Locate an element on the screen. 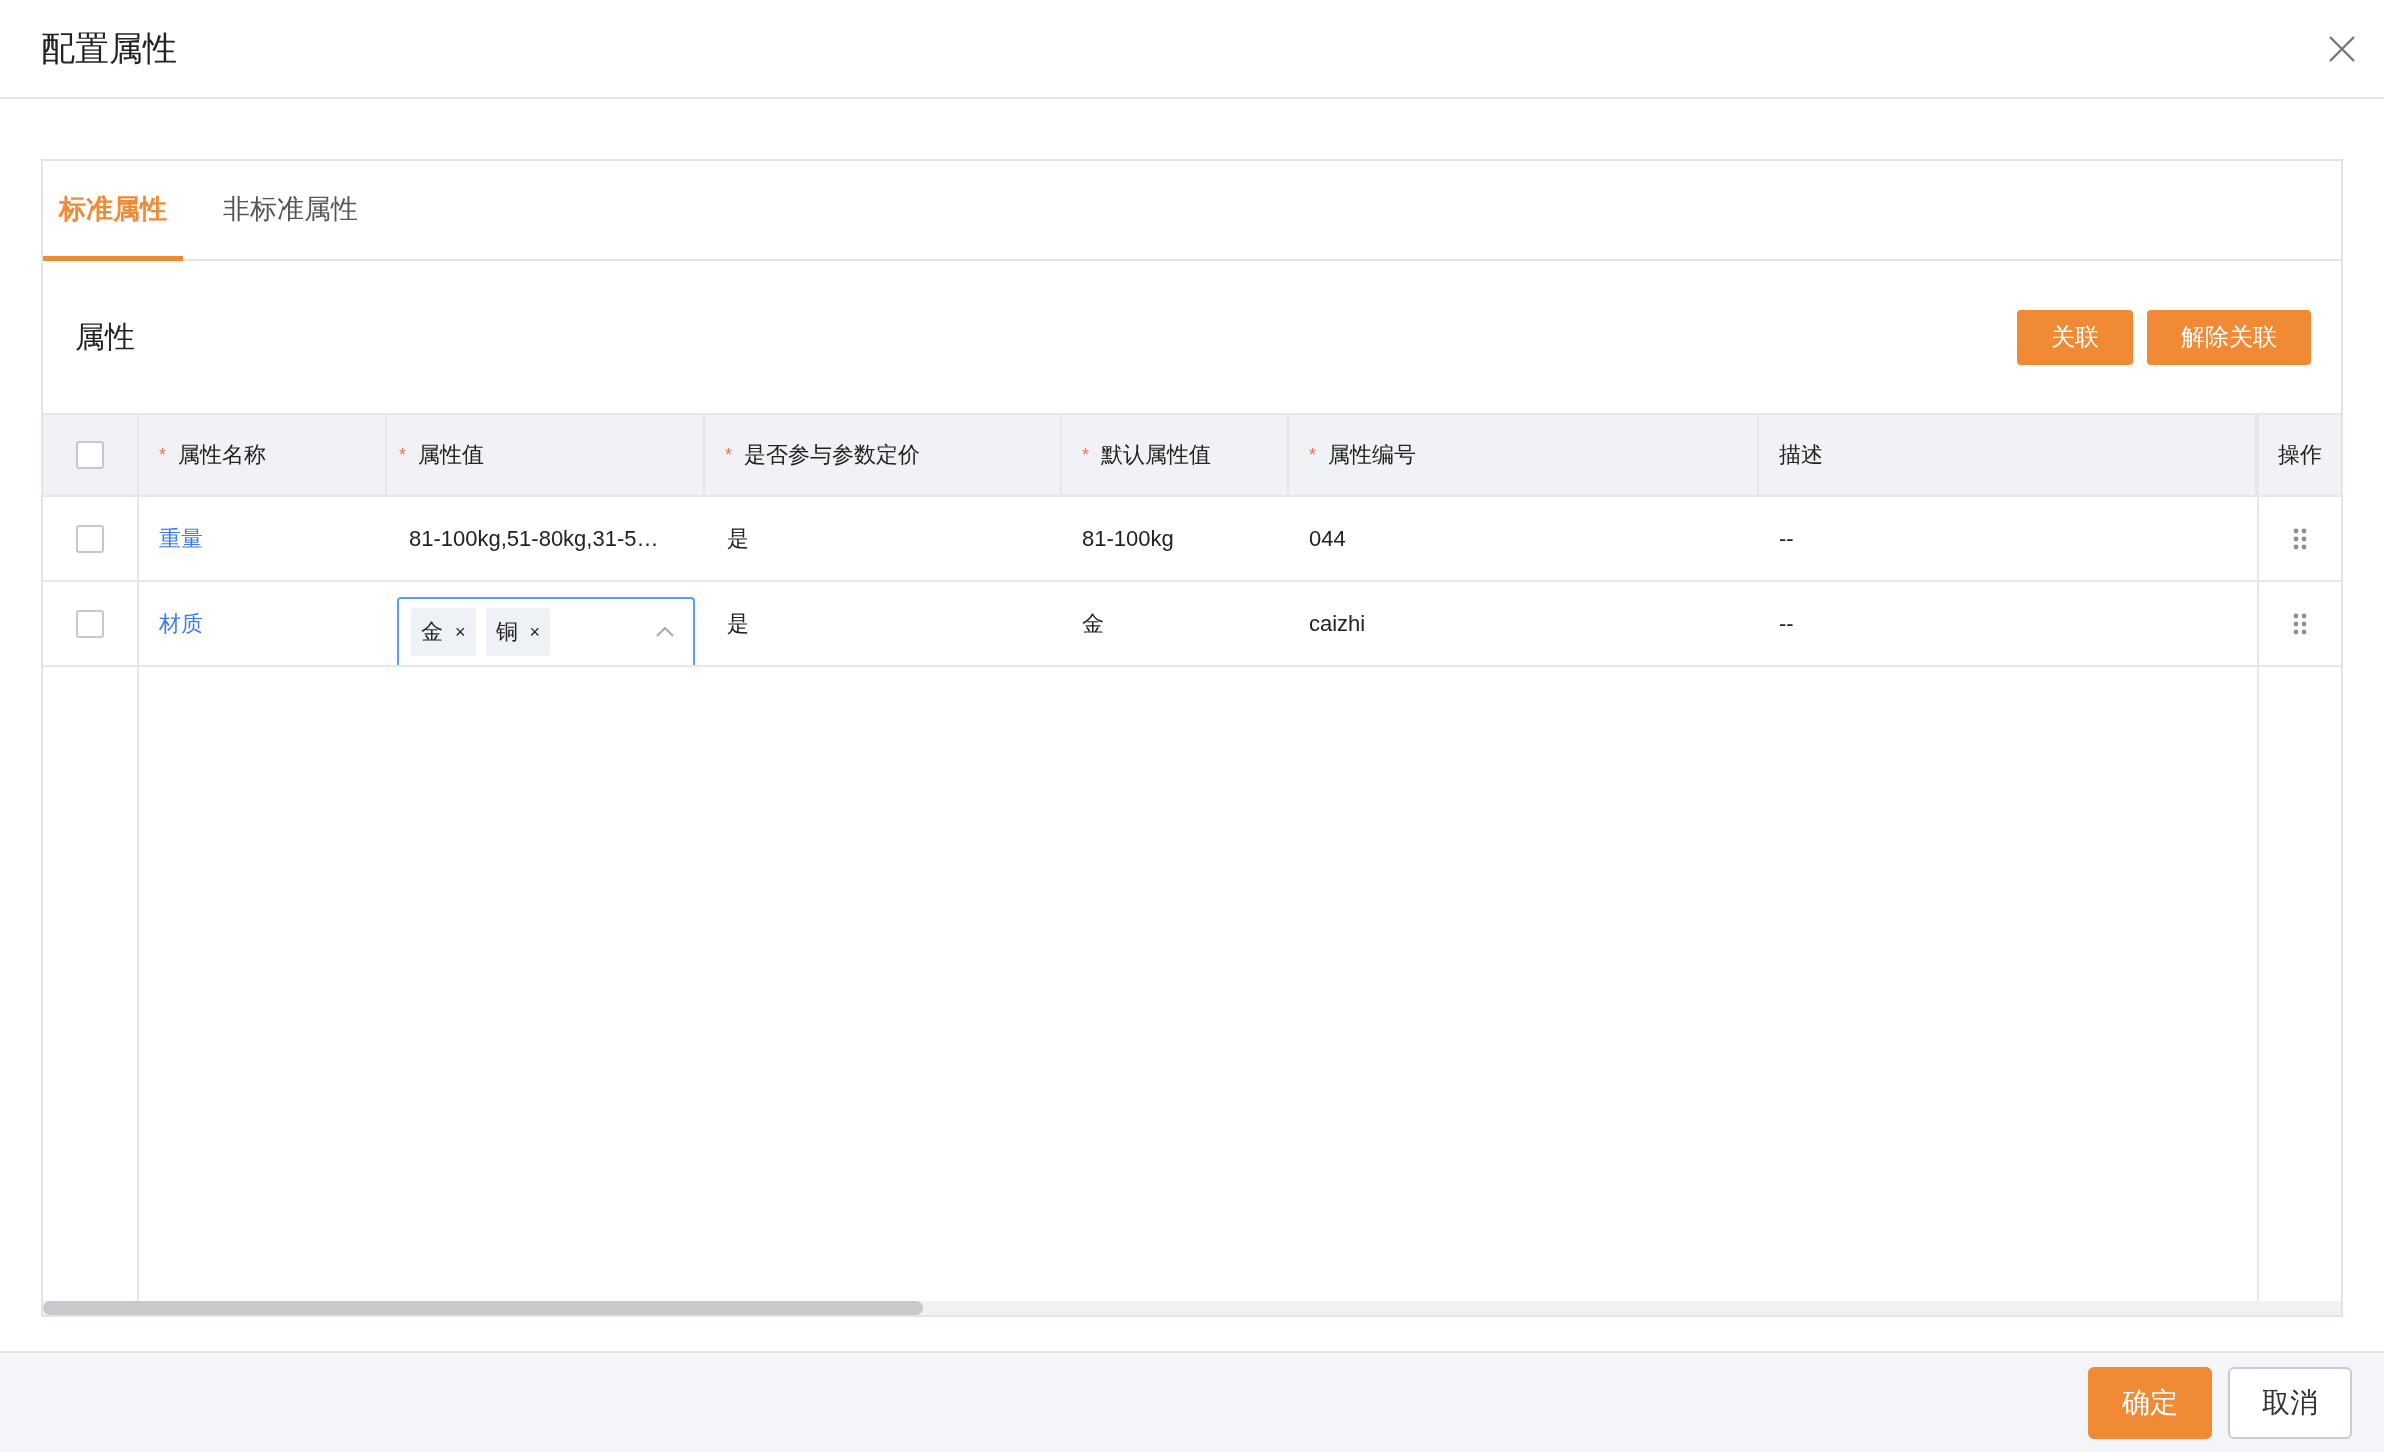 This screenshot has height=1452, width=2384. tab: 非标准属性 is located at coordinates (290, 211).